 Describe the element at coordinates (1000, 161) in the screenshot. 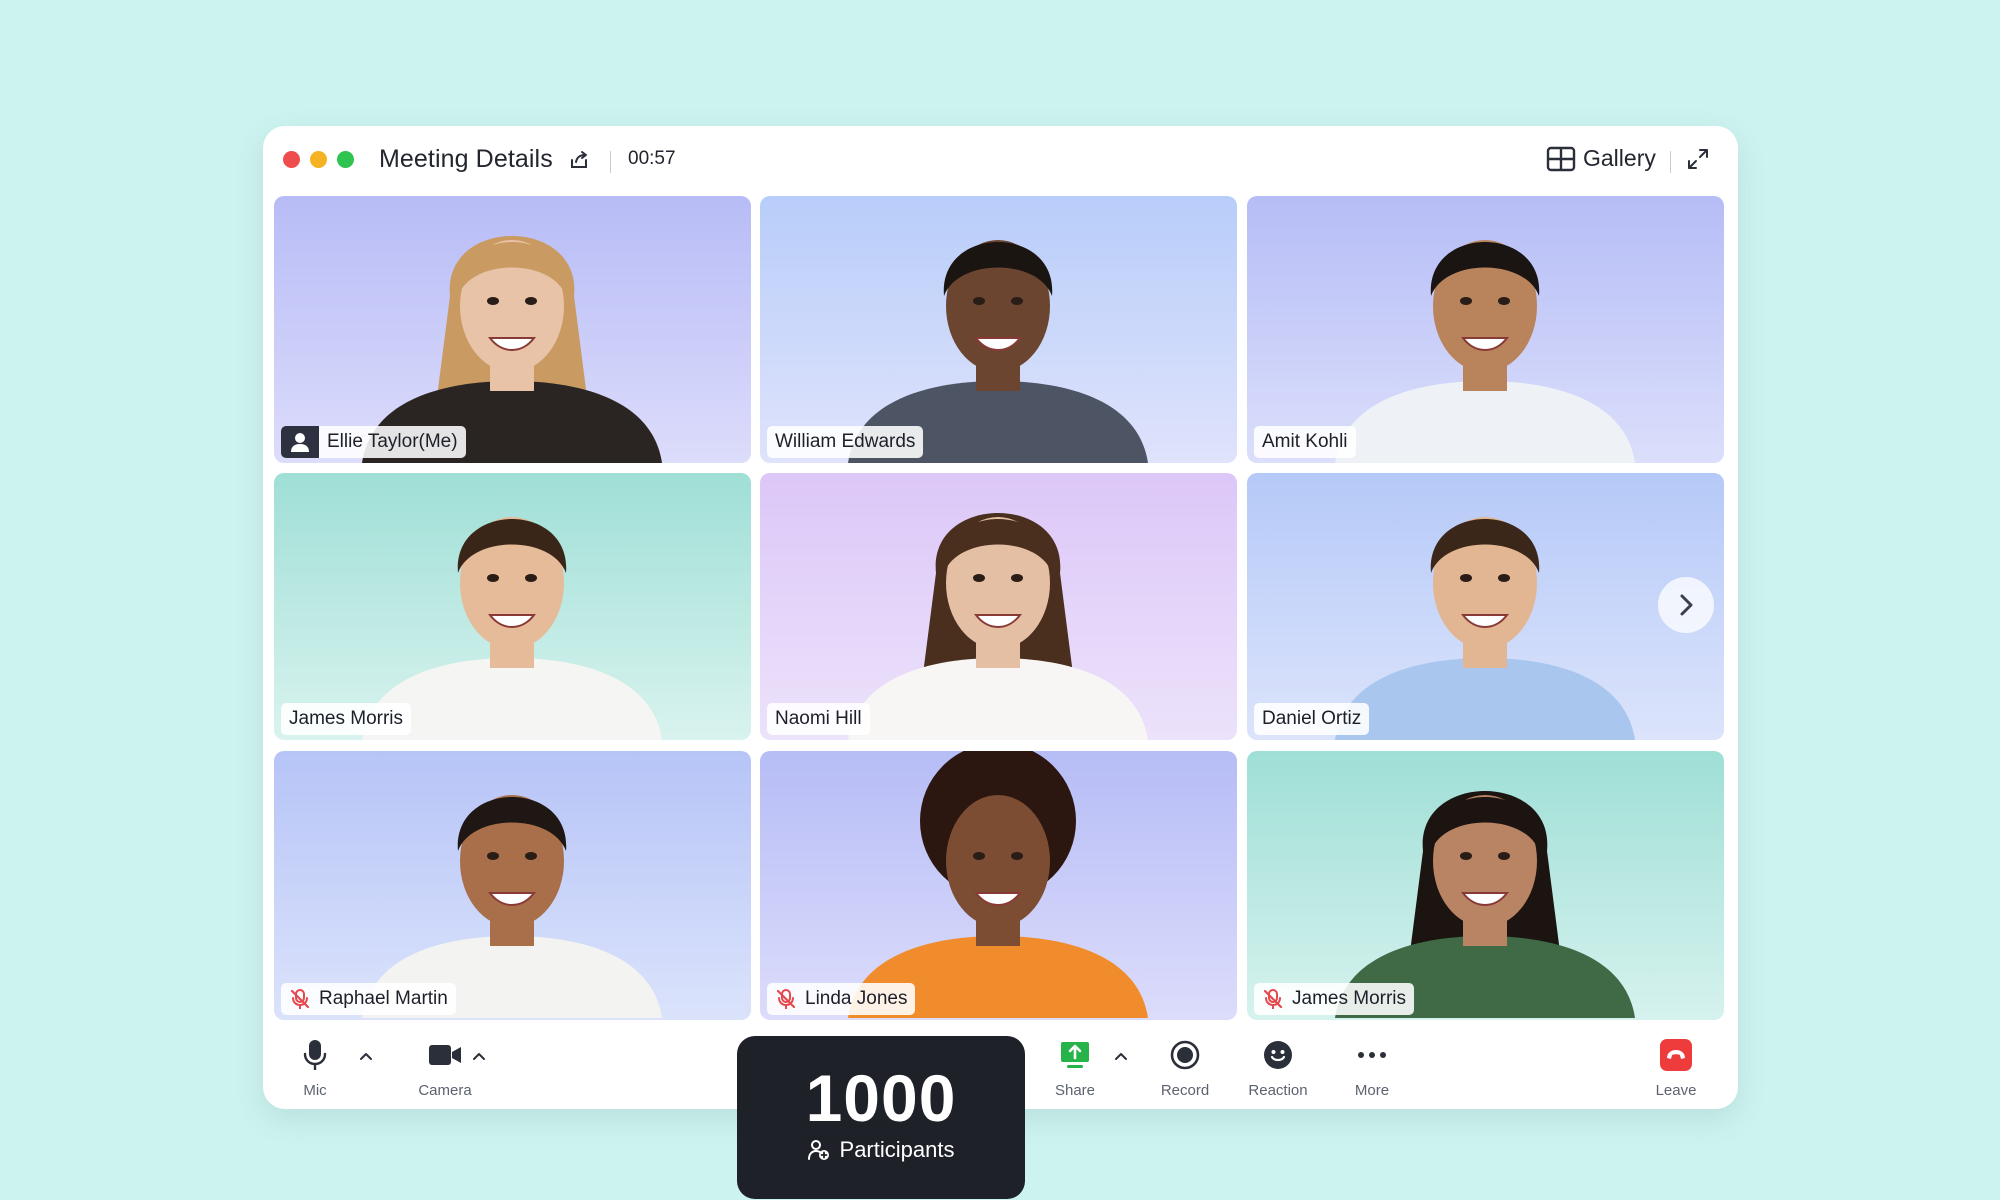

I see `title-bar: Meeting Details 00:57 Gallery` at that location.